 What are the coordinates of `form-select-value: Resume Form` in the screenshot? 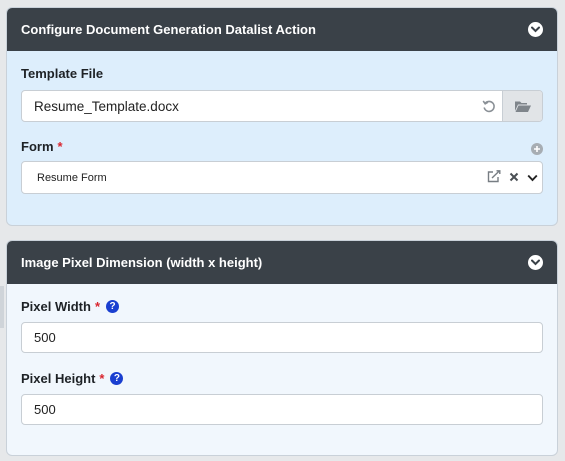 It's located at (72, 177).